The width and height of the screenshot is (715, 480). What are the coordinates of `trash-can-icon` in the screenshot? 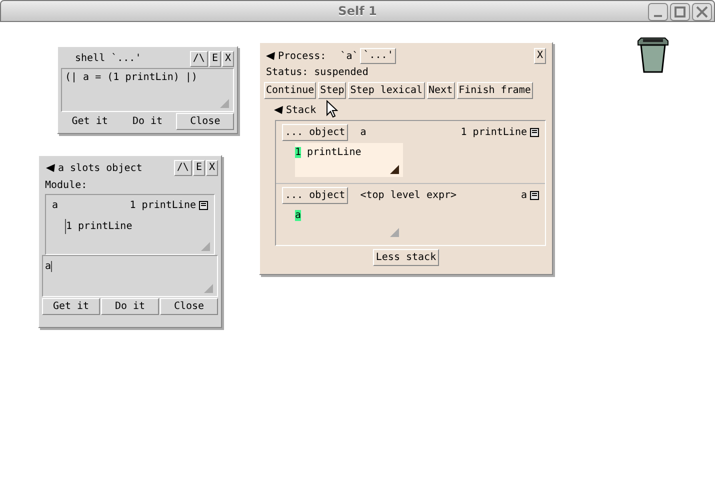 It's located at (653, 55).